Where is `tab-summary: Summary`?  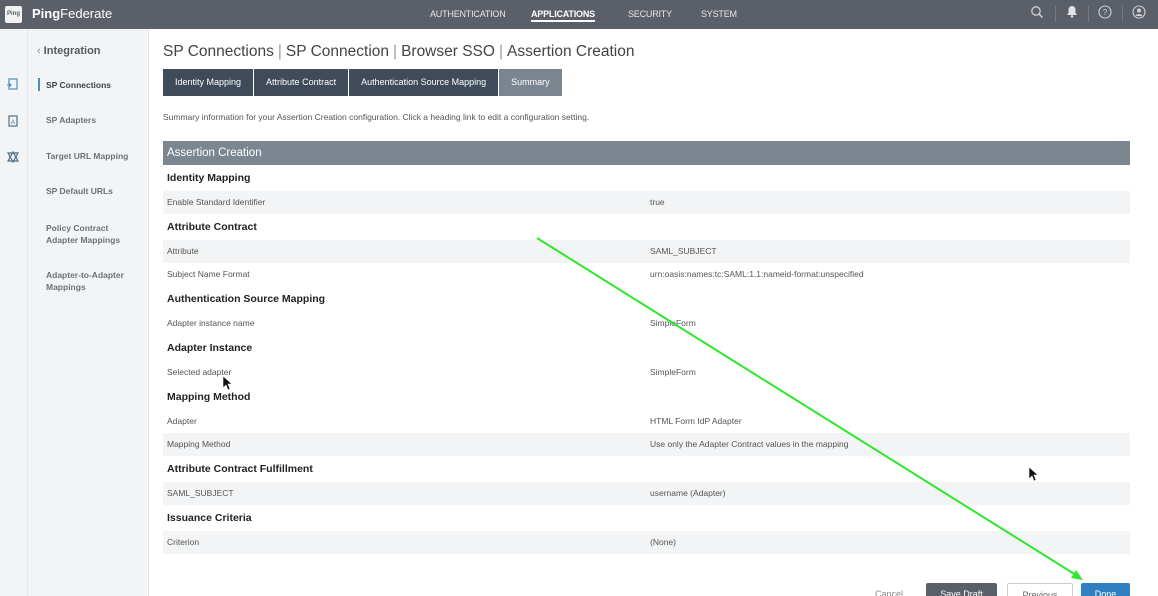 tab-summary: Summary is located at coordinates (531, 82).